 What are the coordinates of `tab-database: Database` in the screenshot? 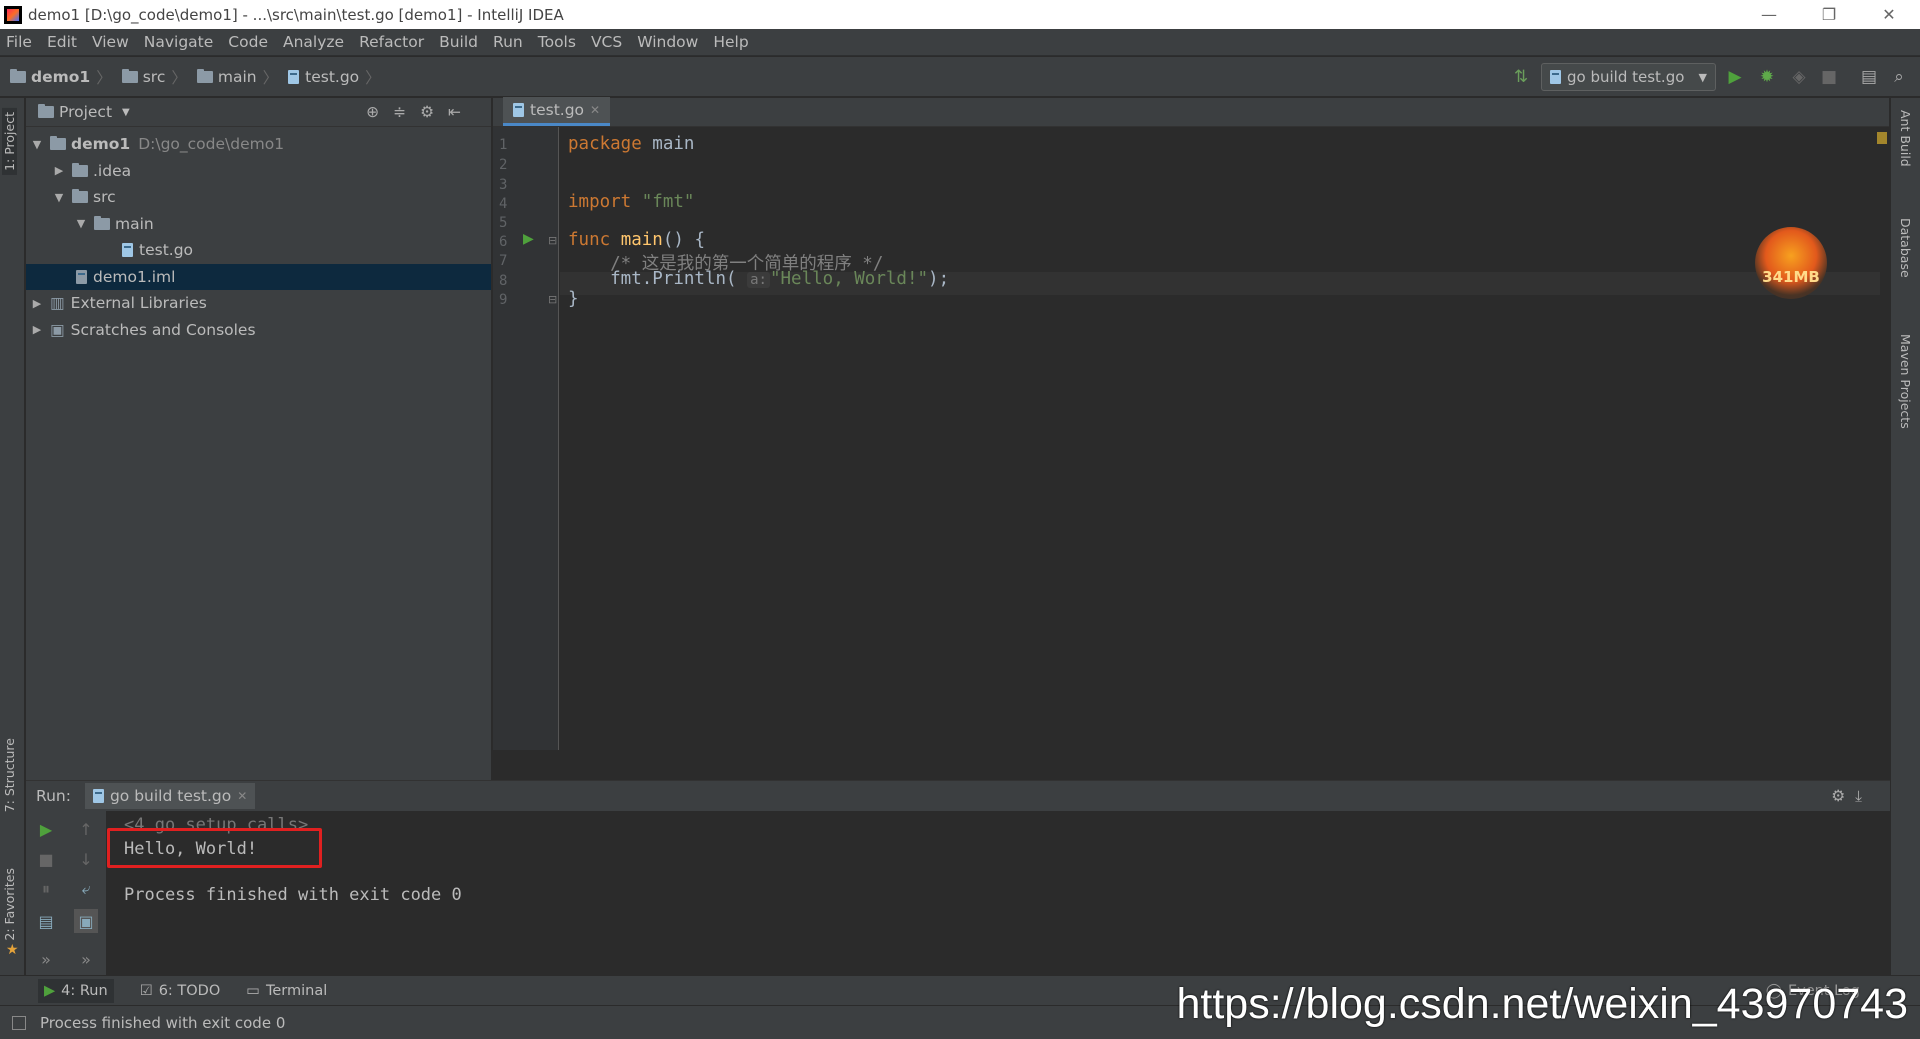 It's located at (1905, 248).